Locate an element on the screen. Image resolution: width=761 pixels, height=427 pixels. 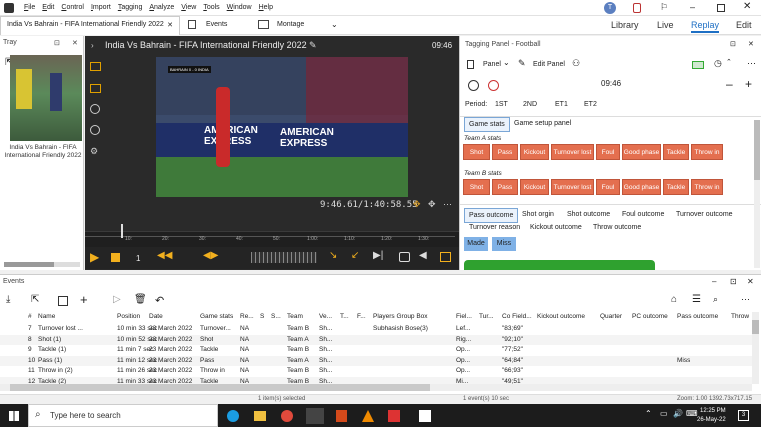
move-icon: ✥ is located at coordinates (417, 204).